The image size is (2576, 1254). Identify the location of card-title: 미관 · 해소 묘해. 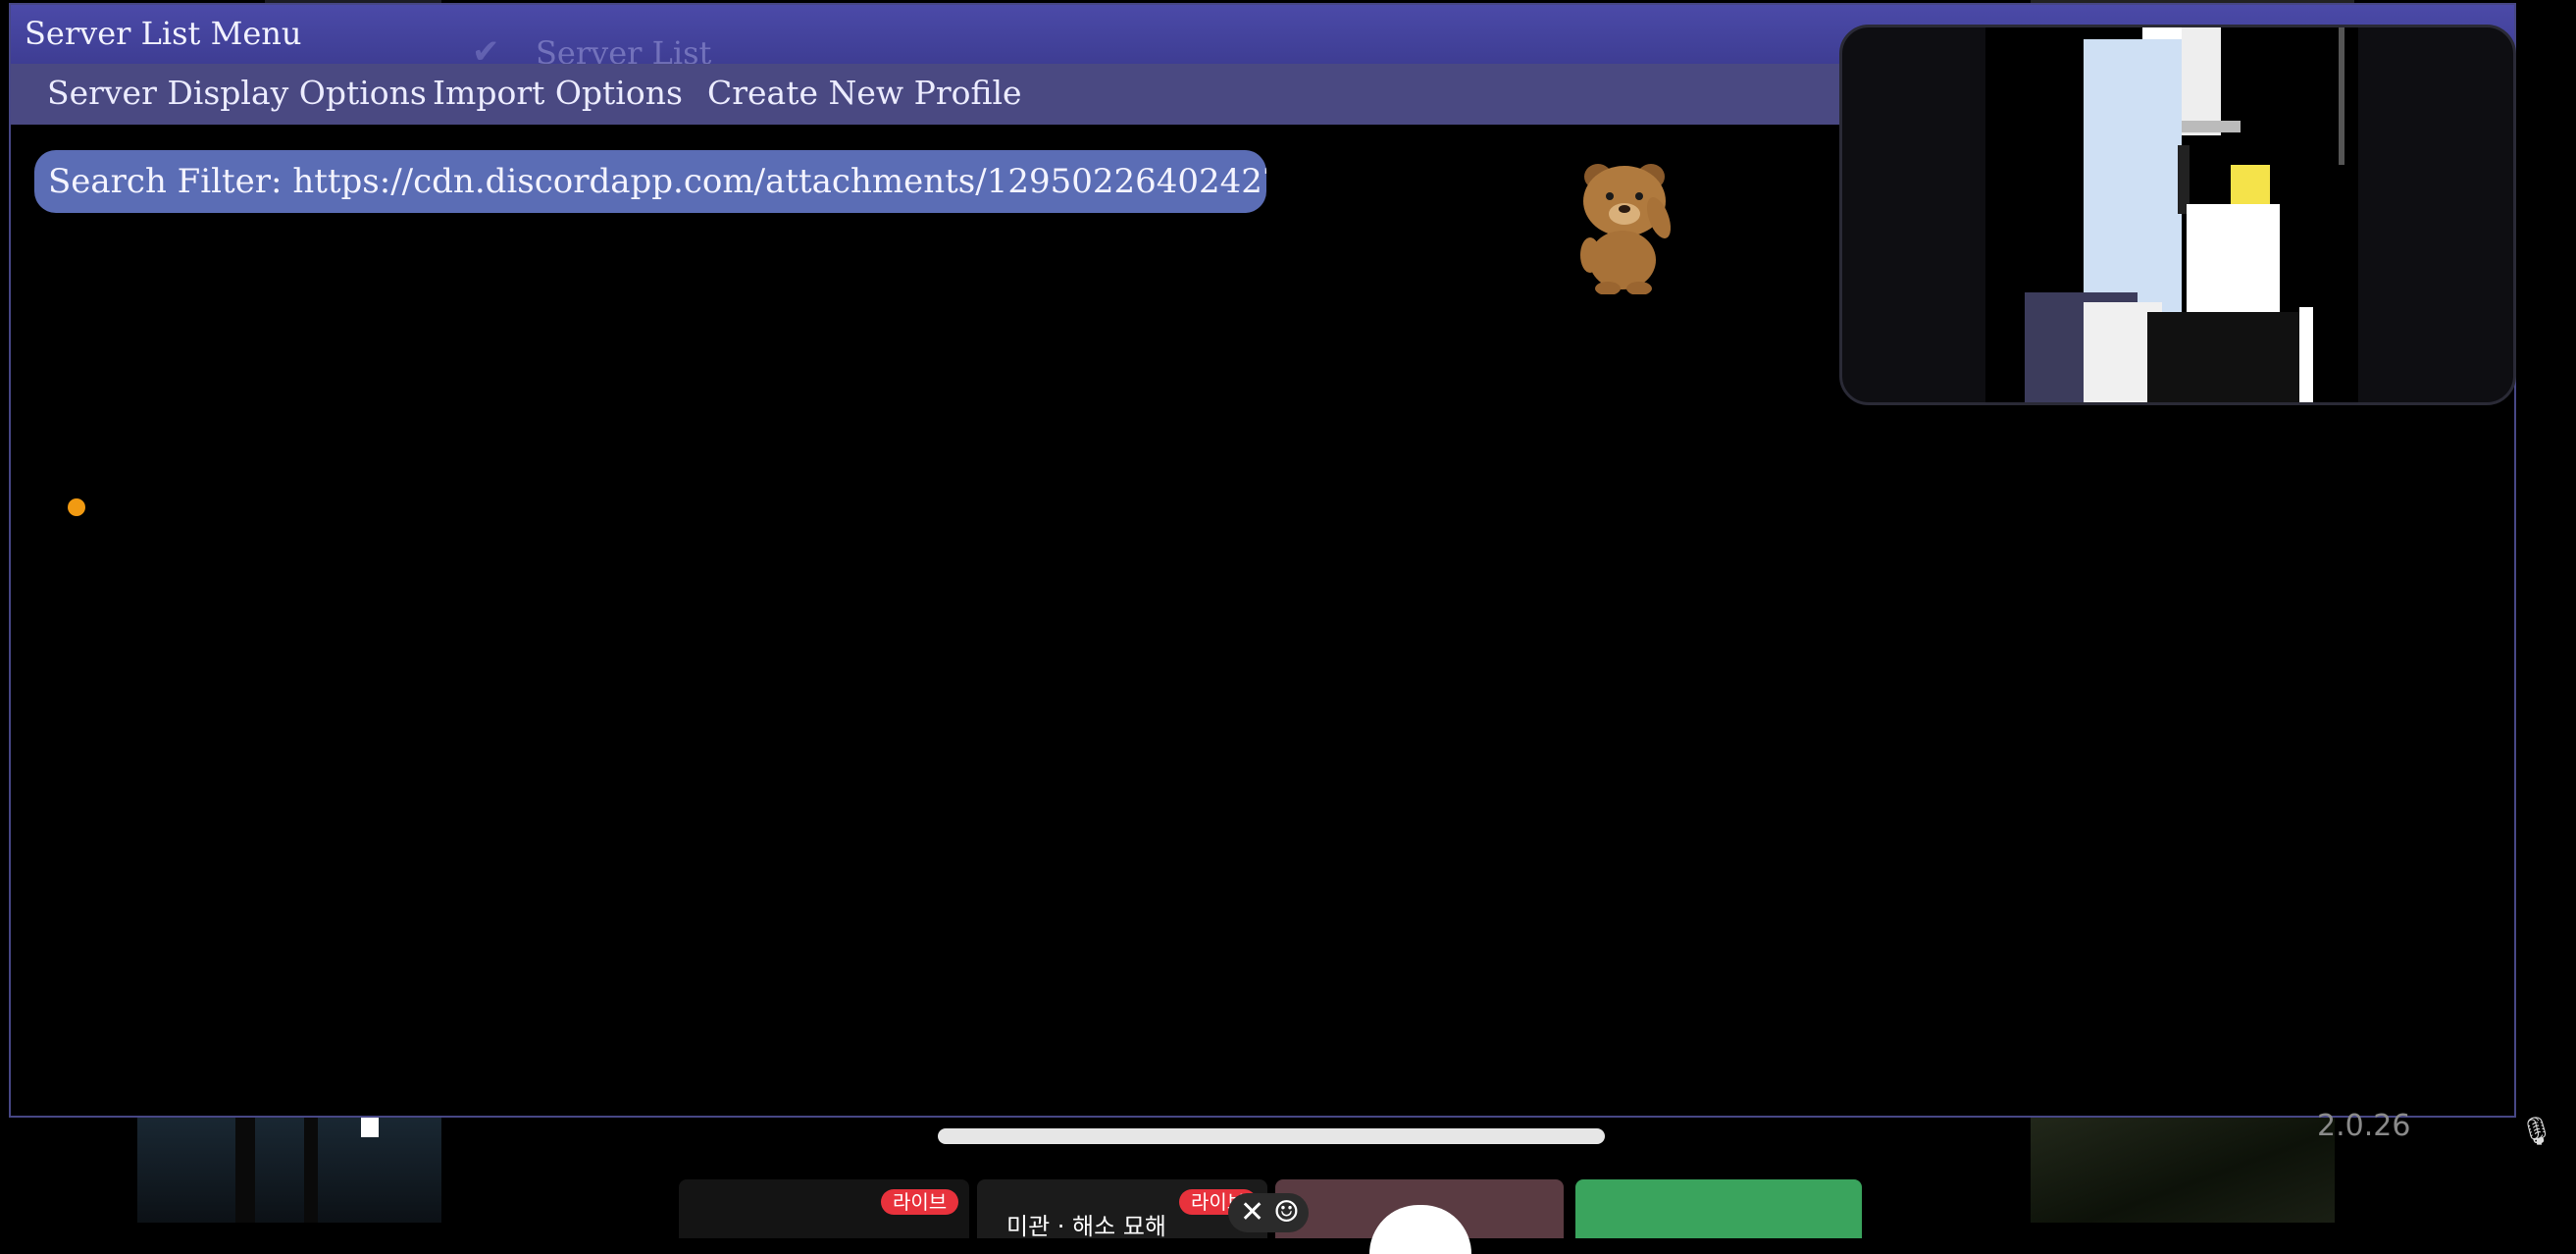
(1086, 1226).